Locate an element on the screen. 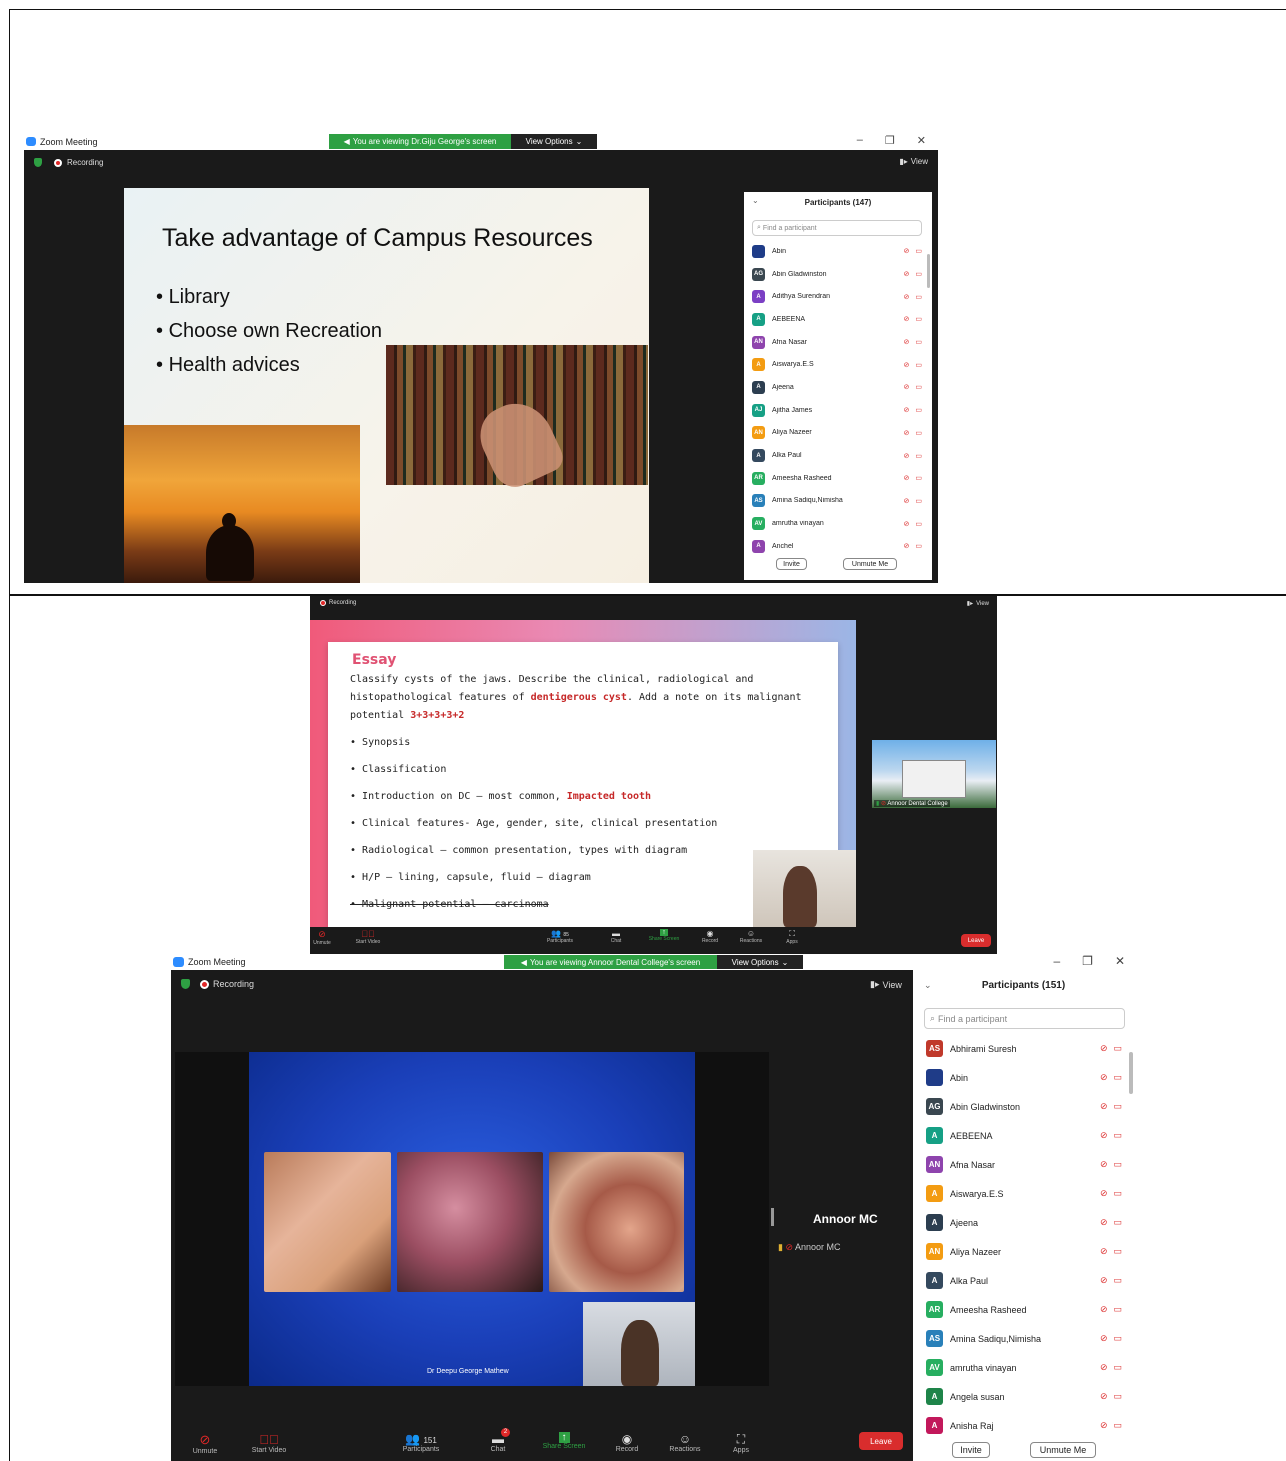 The height and width of the screenshot is (1461, 1286). active-speaker-bar is located at coordinates (772, 1217).